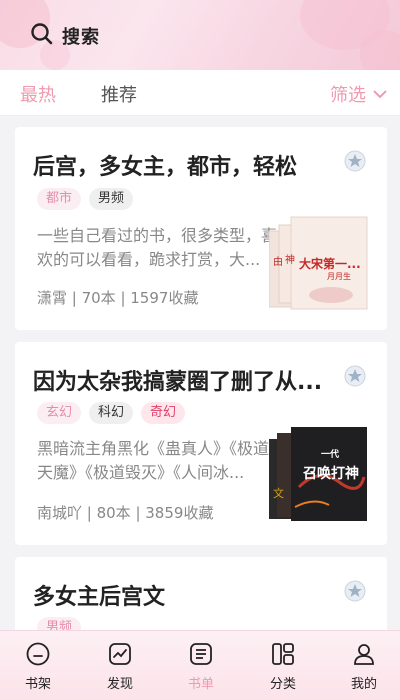  I want to click on tag: 科幻, so click(111, 413).